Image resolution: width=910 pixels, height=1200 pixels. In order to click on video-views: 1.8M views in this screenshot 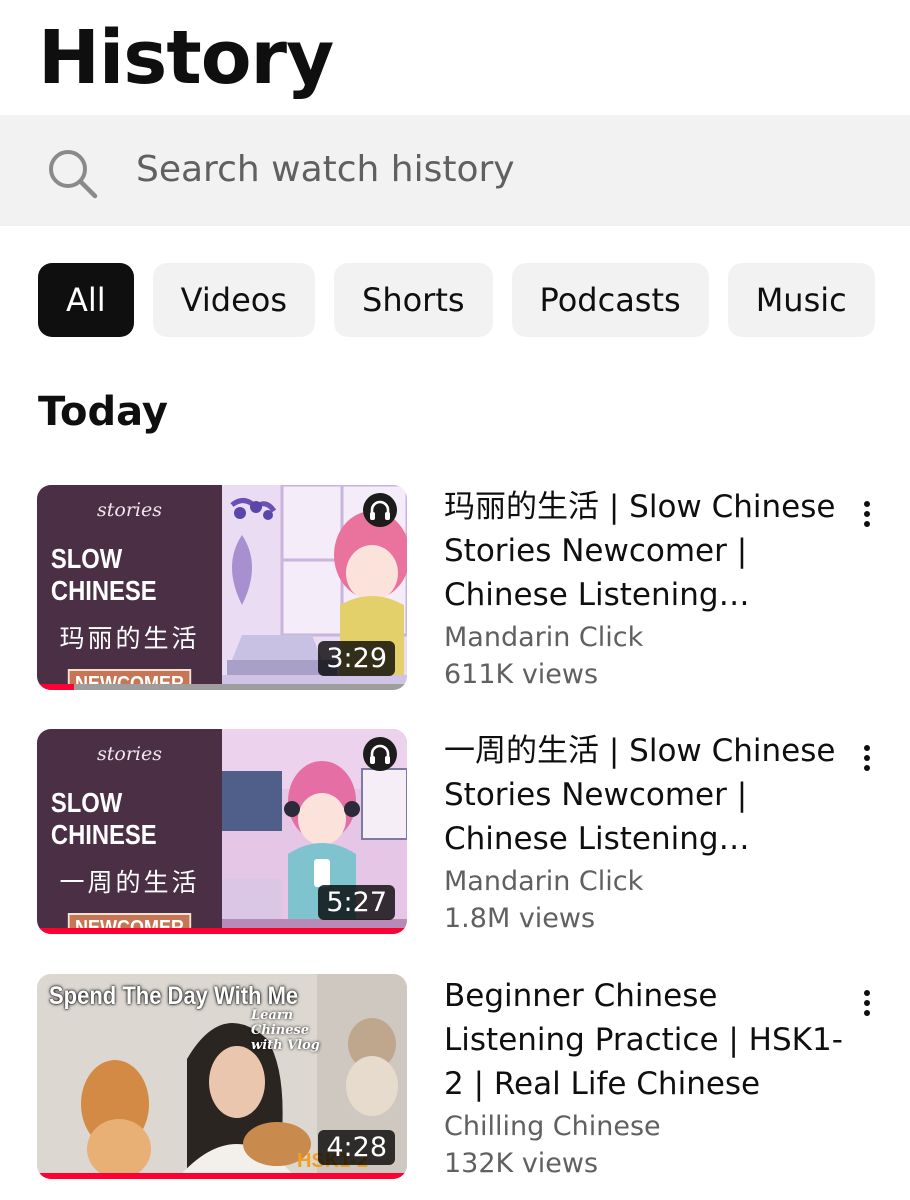, I will do `click(520, 918)`.